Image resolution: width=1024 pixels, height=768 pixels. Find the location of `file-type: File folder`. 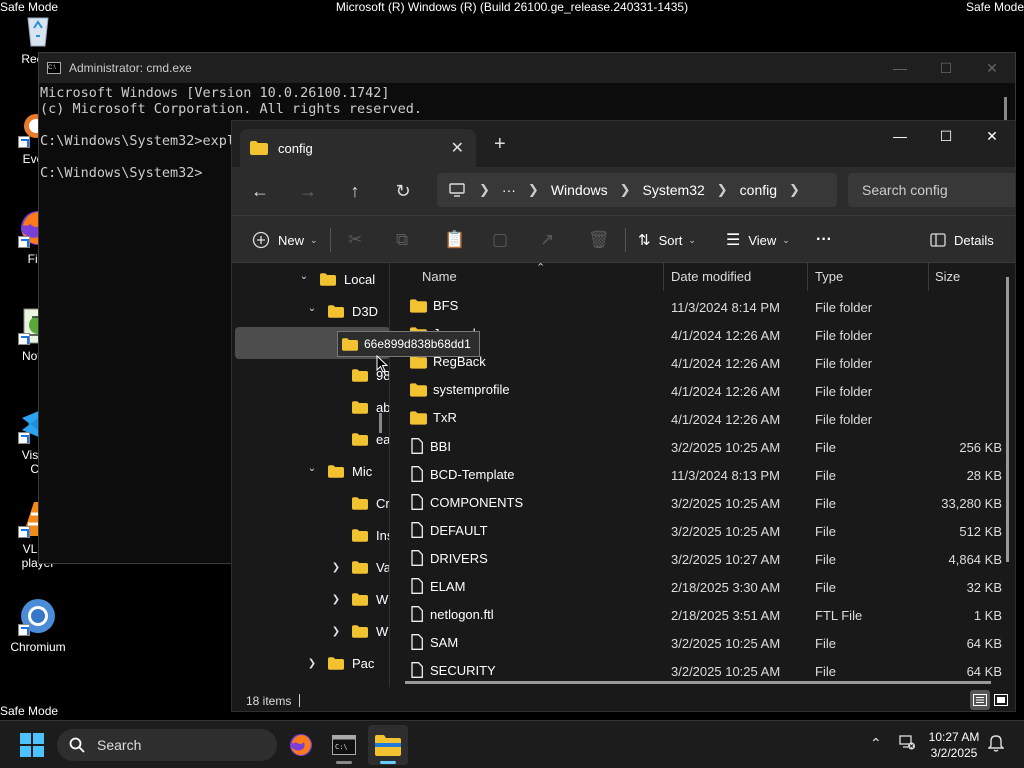

file-type: File folder is located at coordinates (844, 363).